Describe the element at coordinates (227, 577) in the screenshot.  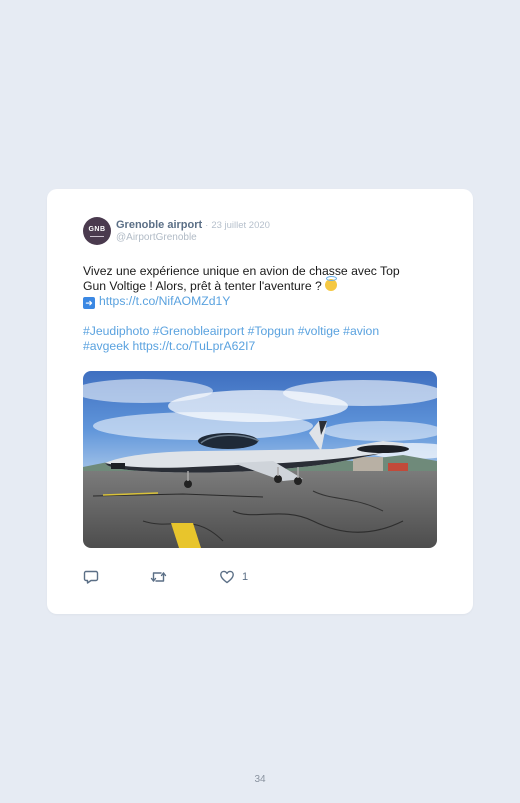
I see `heart-icon` at that location.